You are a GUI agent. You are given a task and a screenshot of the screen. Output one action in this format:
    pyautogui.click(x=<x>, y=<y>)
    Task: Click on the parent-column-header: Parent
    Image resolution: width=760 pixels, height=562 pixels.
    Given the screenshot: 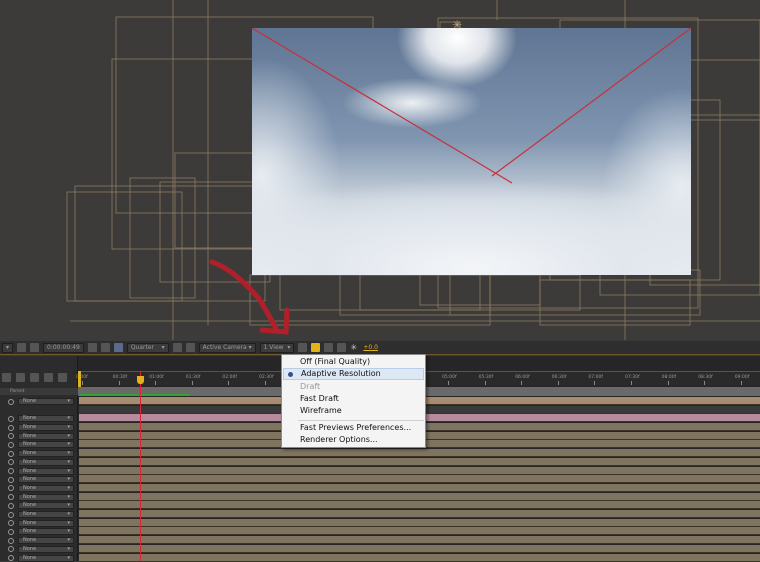 What is the action you would take?
    pyautogui.click(x=39, y=391)
    